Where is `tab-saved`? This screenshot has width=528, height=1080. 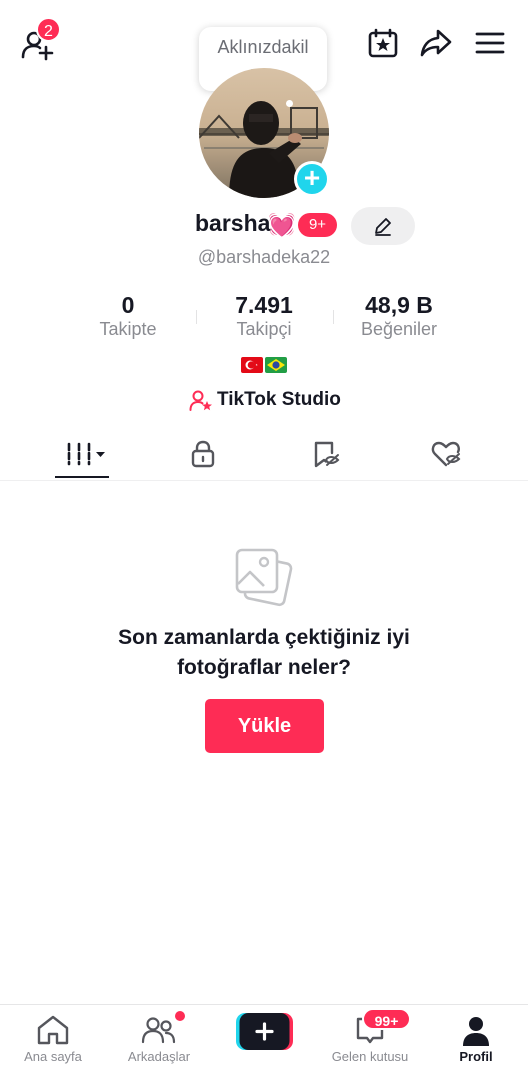 tab-saved is located at coordinates (326, 454).